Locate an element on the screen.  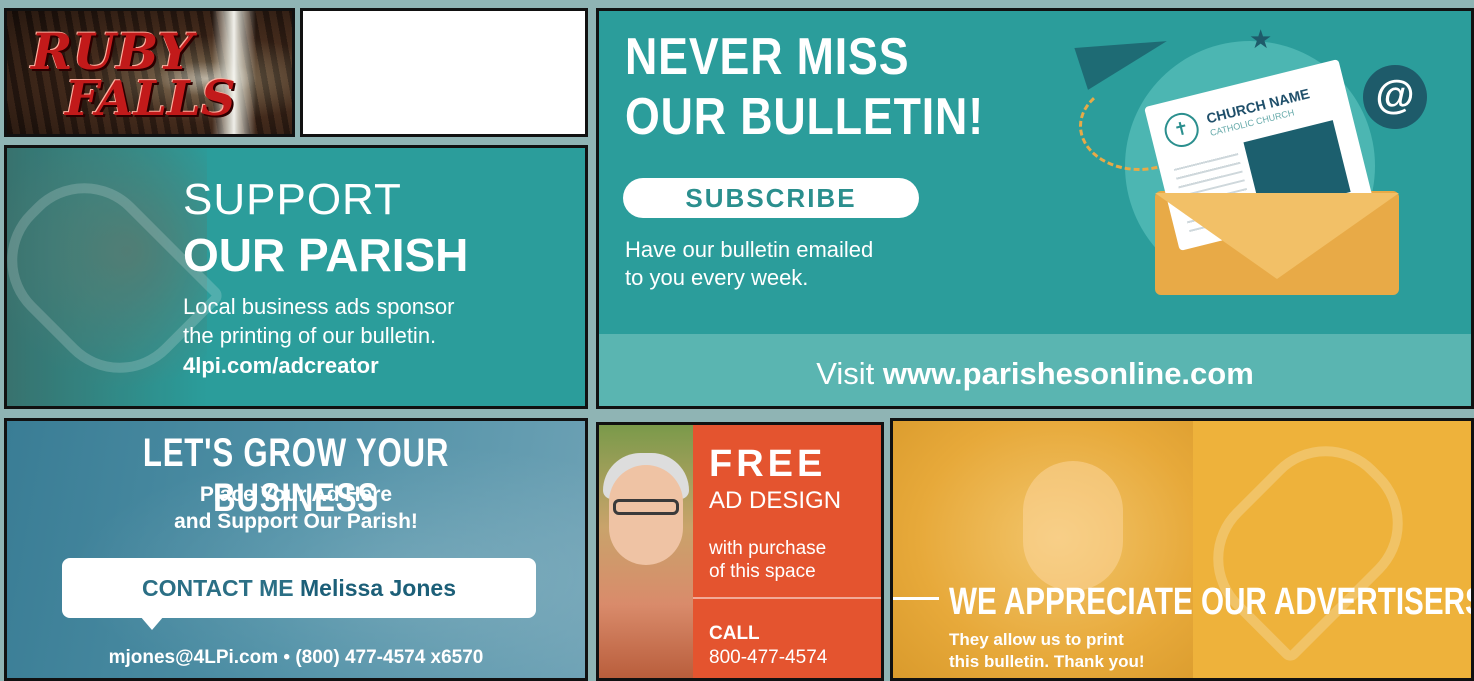
ruby-falls-ad: RUBY FALLS is located at coordinates (149, 72).